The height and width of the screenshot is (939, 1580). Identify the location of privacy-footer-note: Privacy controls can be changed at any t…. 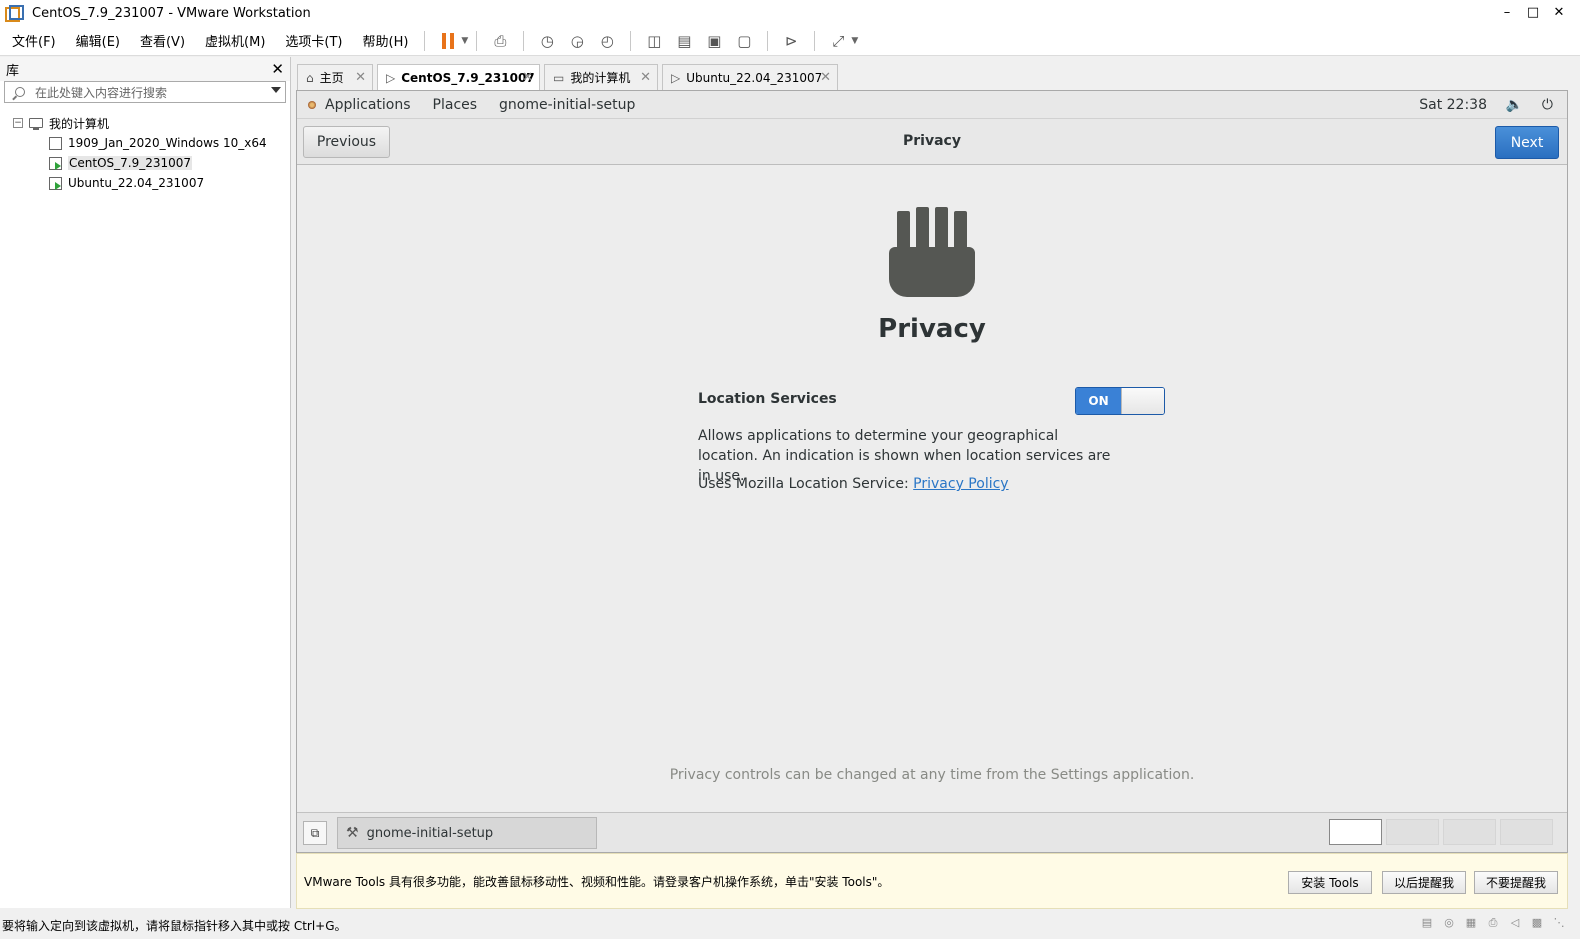
(932, 775).